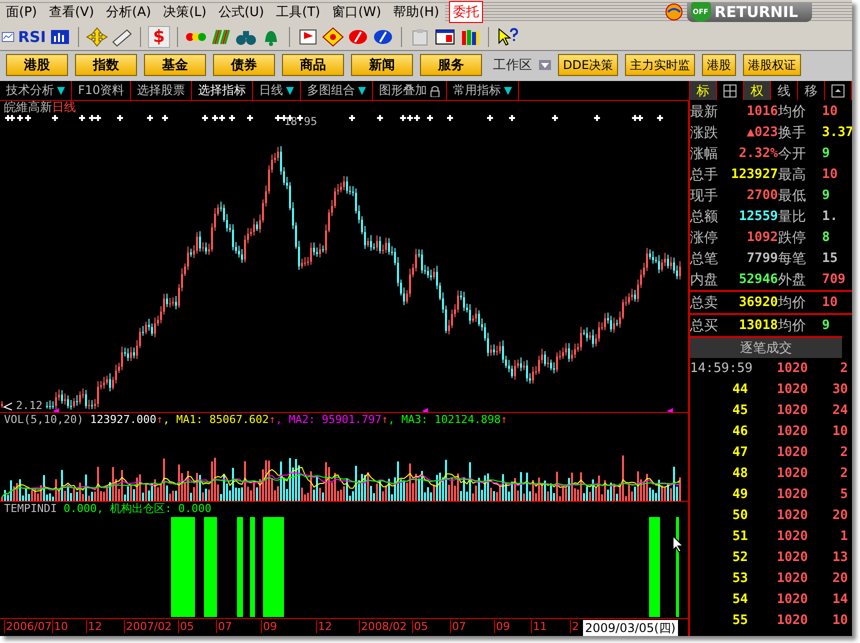  Describe the element at coordinates (739, 620) in the screenshot. I see `tick-time: 55` at that location.